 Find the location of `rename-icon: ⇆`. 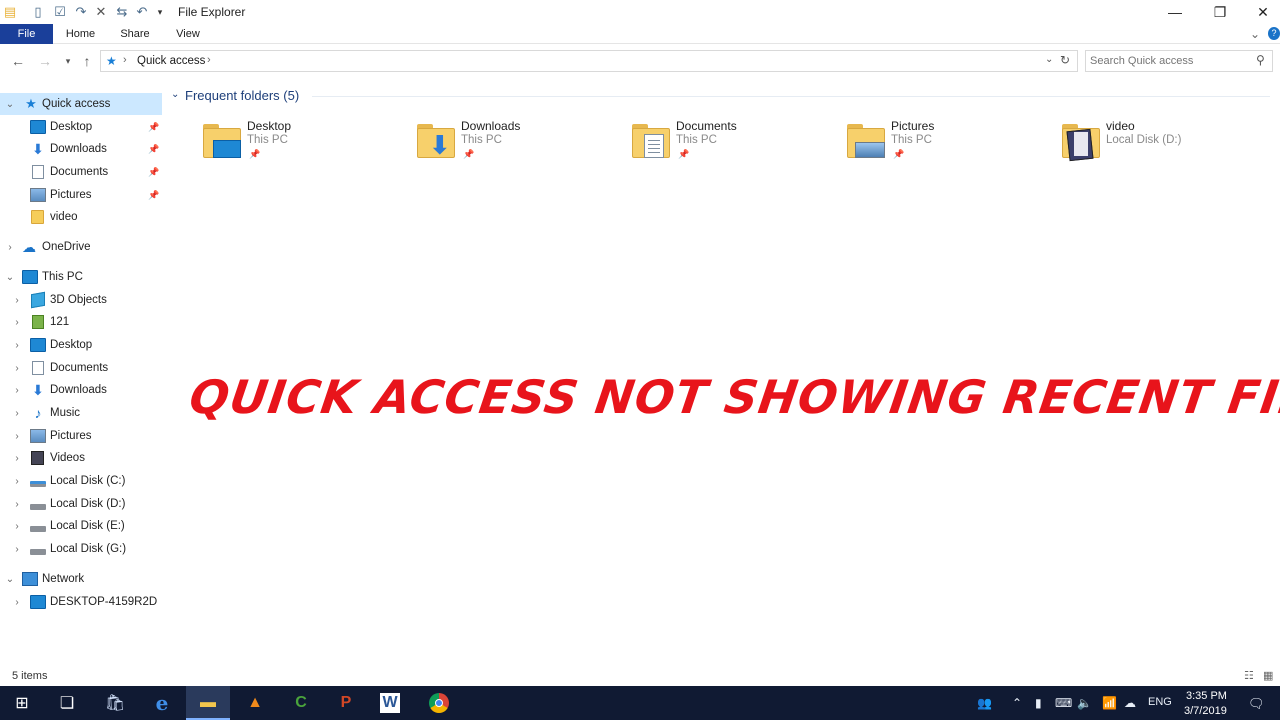

rename-icon: ⇆ is located at coordinates (122, 12).